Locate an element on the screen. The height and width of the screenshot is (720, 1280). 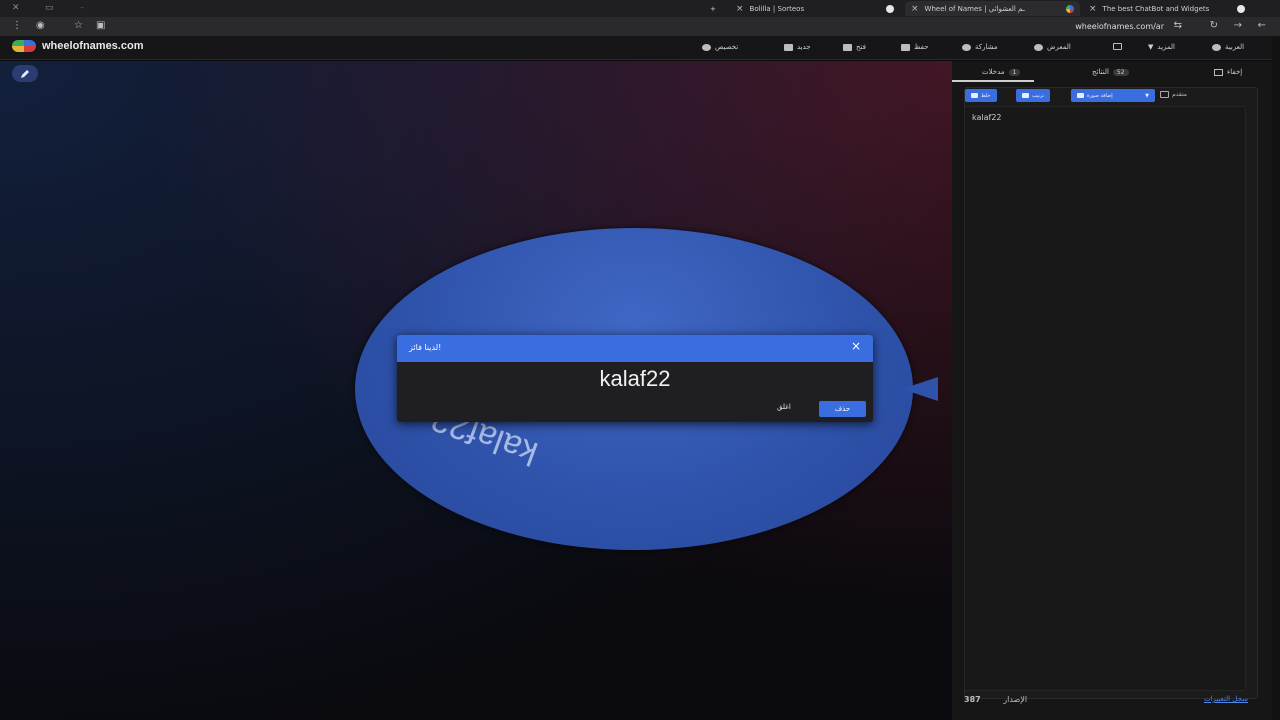
menu-dots-icon: ⋮ is located at coordinates (17, 26).